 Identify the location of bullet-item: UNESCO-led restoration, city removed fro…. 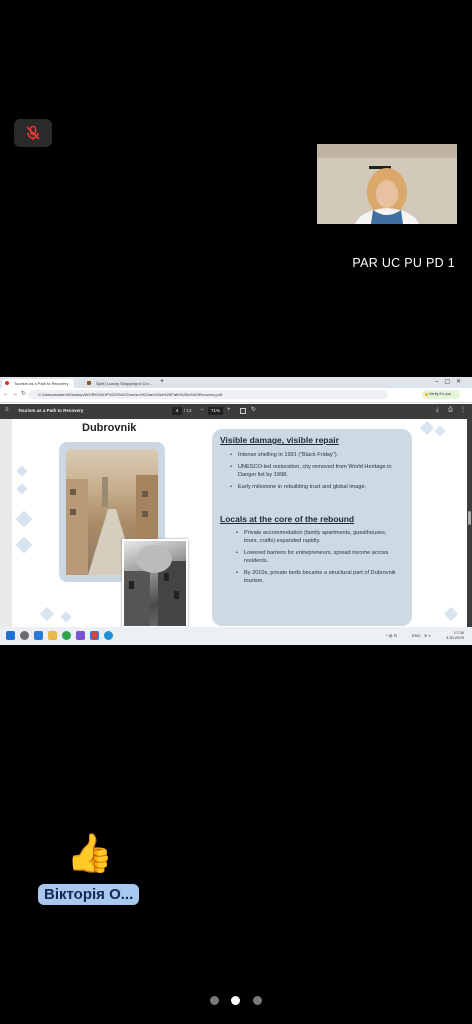
(316, 471).